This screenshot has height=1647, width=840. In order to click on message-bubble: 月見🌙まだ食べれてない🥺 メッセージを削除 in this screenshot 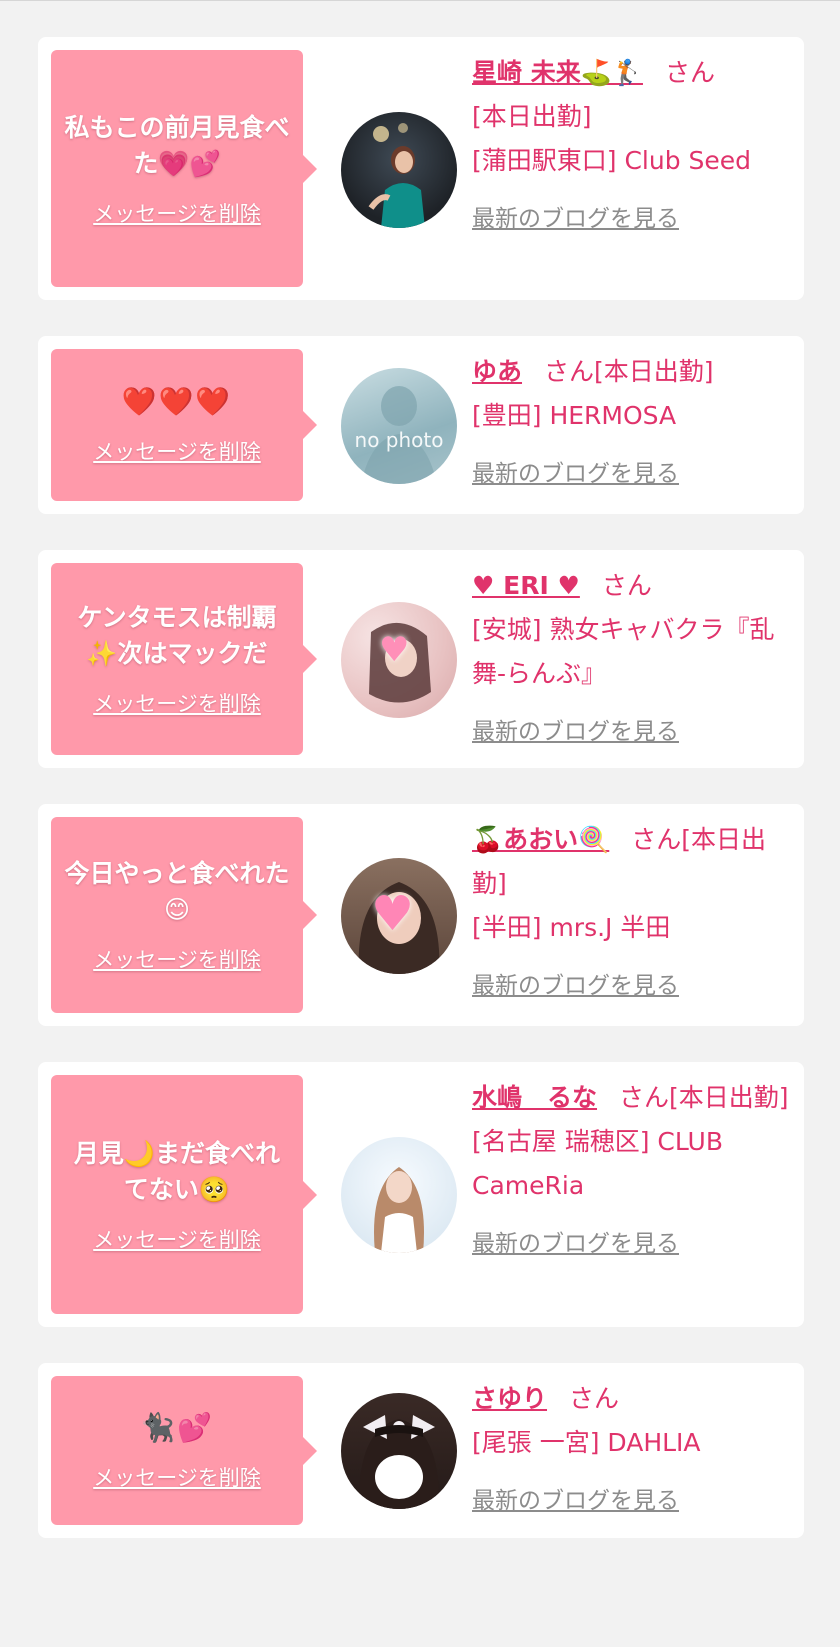, I will do `click(184, 1194)`.